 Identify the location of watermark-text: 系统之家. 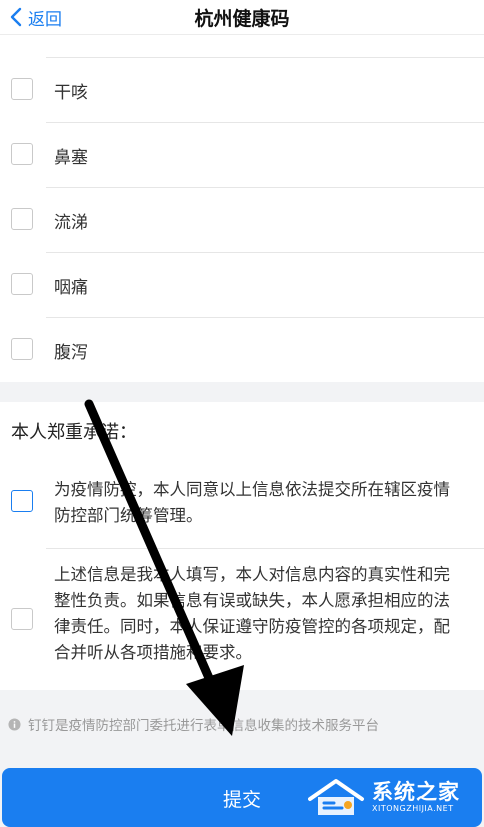
(416, 792).